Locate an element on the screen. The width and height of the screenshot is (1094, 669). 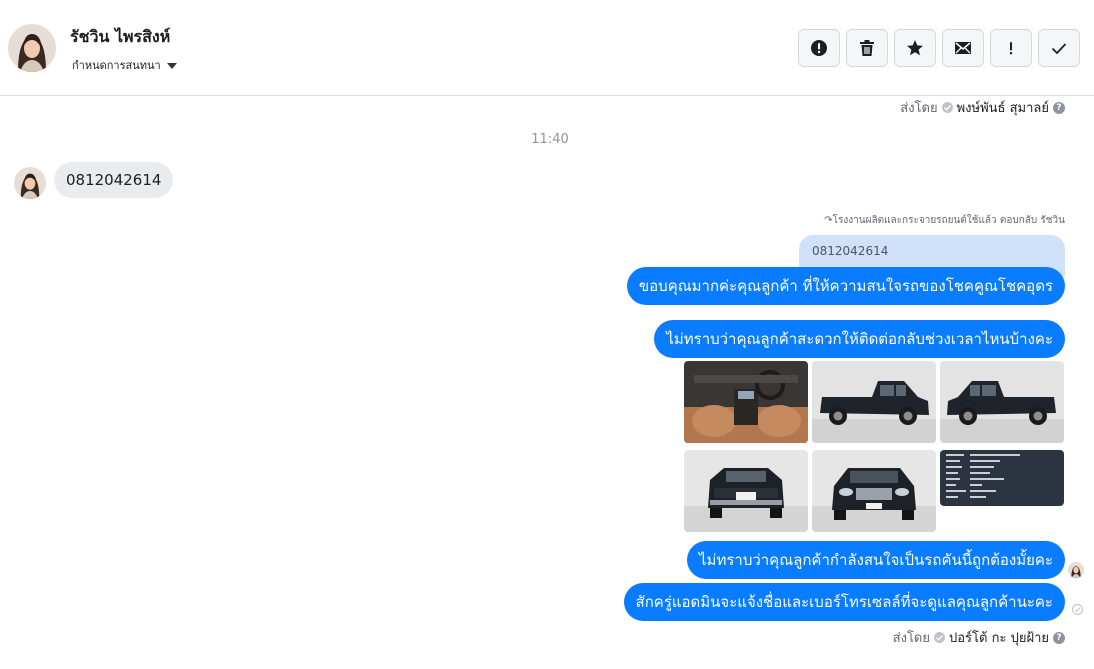
exclamation-icon is located at coordinates (1011, 48).